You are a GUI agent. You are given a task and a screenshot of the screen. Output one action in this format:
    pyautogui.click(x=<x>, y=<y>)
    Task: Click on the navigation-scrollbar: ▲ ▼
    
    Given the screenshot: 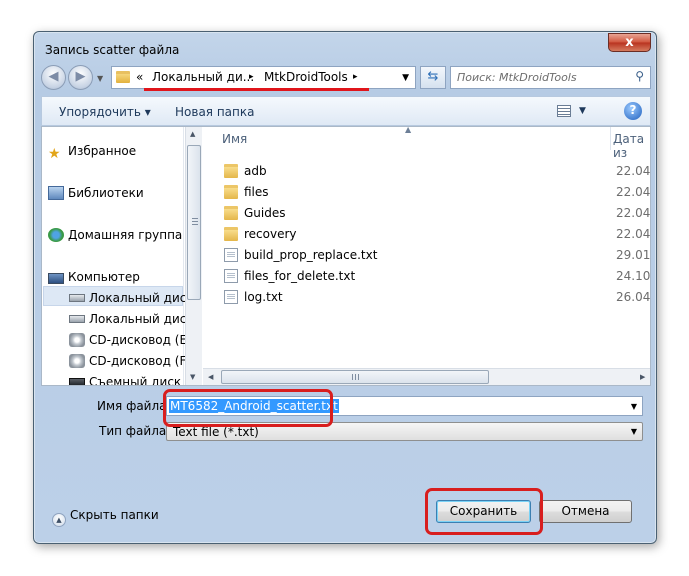 What is the action you would take?
    pyautogui.click(x=193, y=256)
    